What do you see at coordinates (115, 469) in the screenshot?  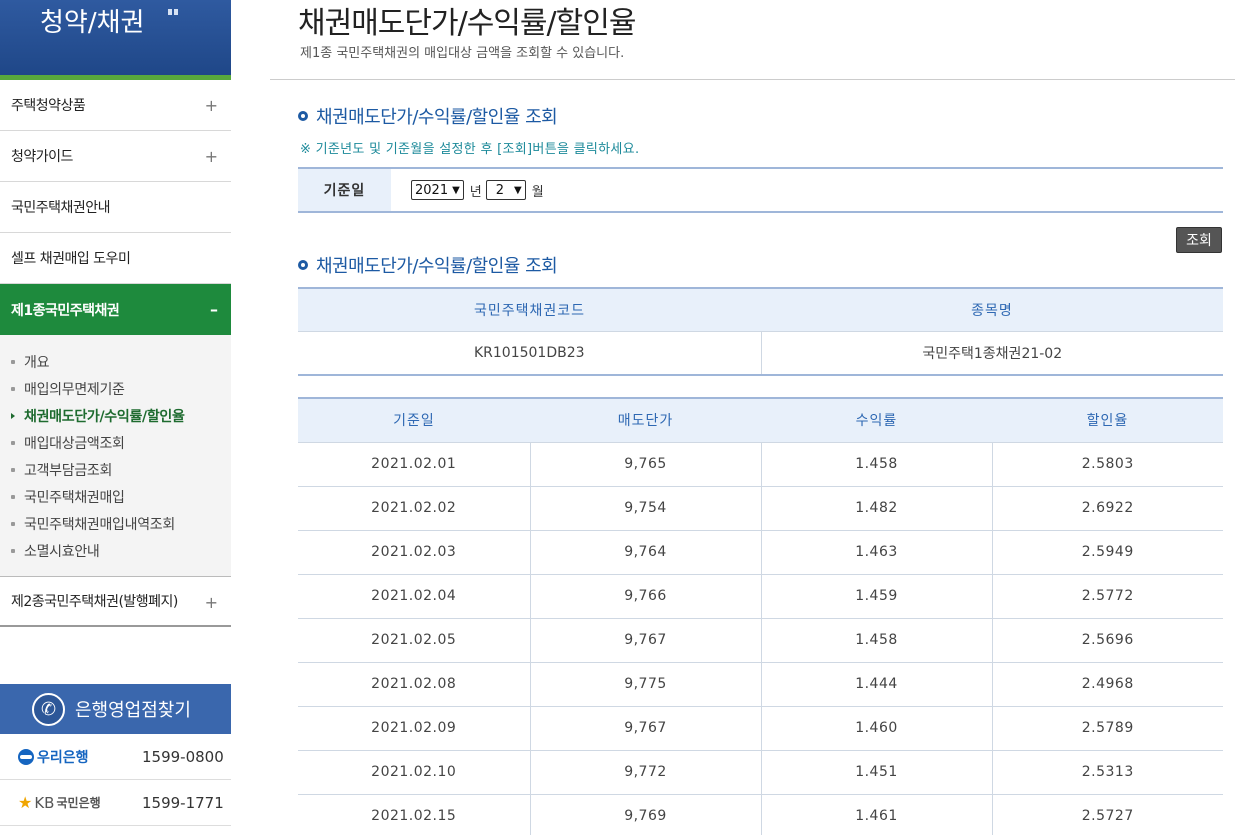 I see `submenu-item-customer-cost: 고객부담금조회` at bounding box center [115, 469].